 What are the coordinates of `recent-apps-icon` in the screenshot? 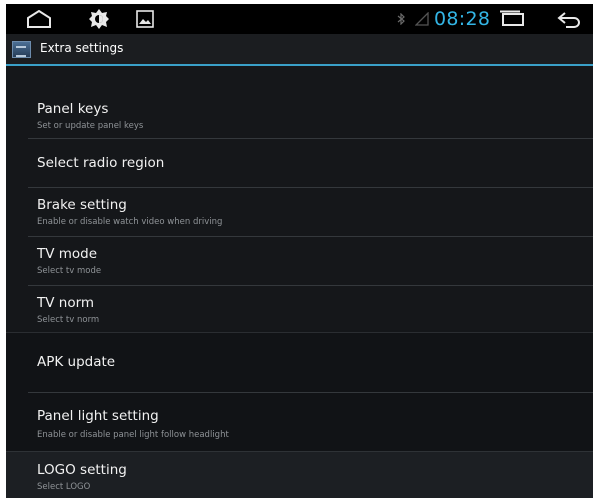 It's located at (512, 19).